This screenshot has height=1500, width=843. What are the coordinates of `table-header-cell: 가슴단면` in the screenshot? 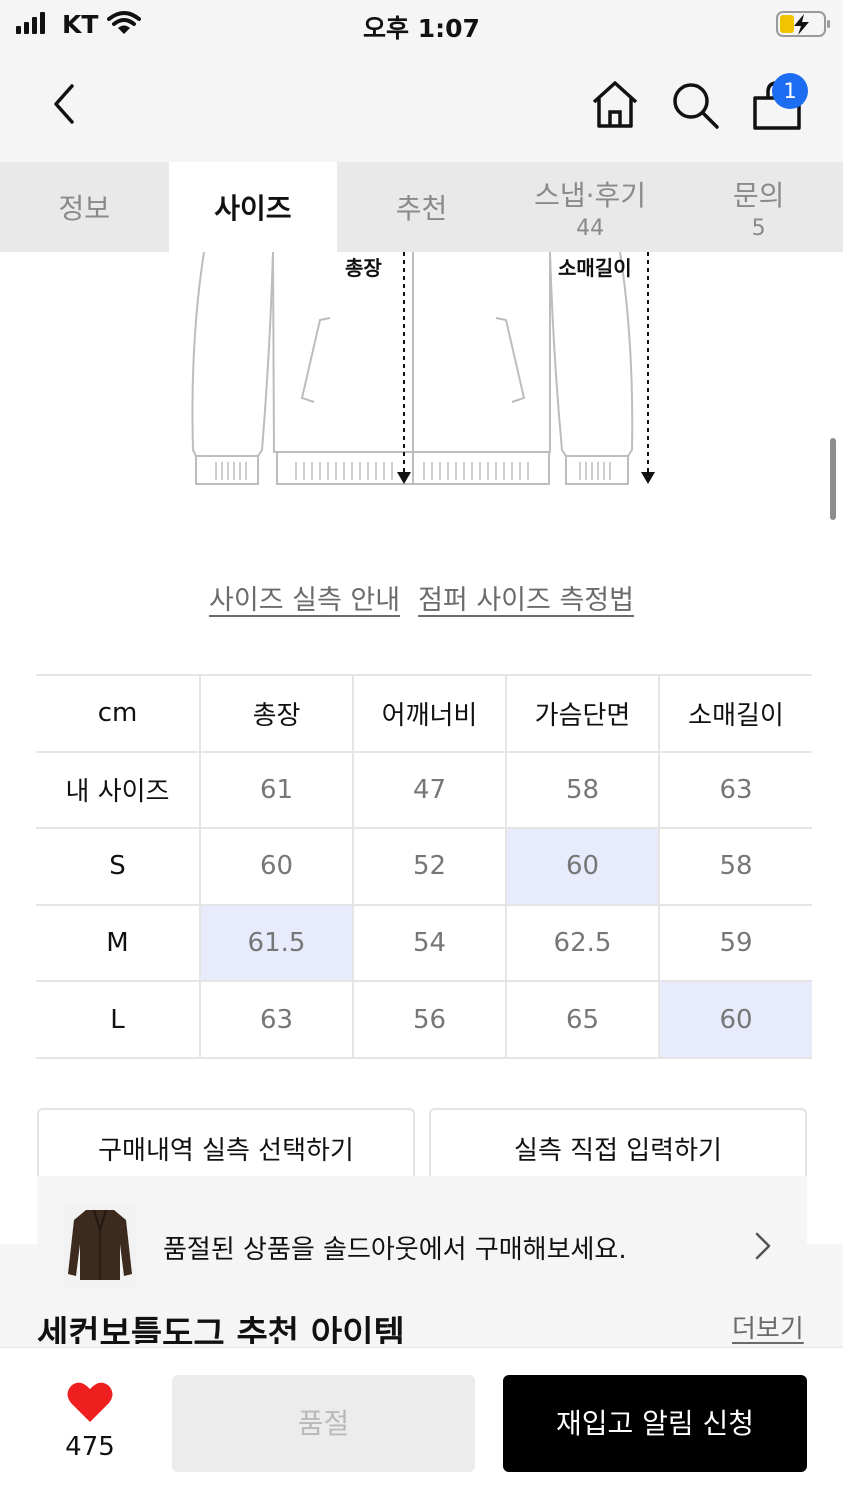 It's located at (583, 713).